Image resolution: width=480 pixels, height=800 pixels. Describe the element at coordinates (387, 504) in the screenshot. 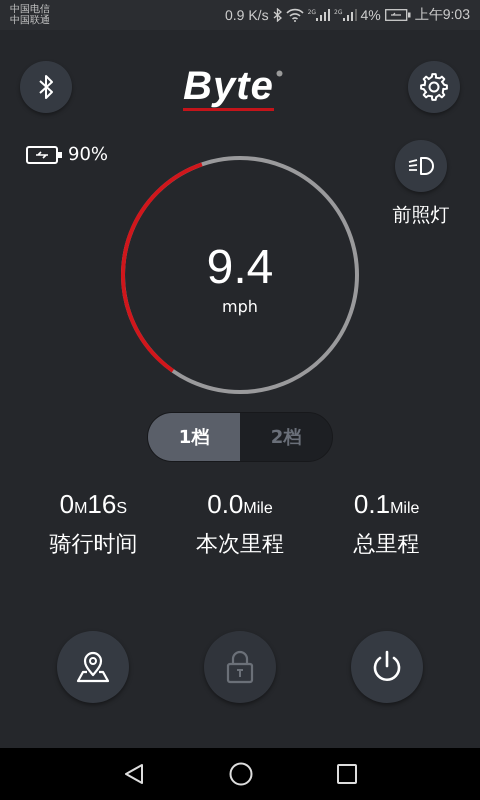

I see `stat-value: 0.1Mile` at that location.